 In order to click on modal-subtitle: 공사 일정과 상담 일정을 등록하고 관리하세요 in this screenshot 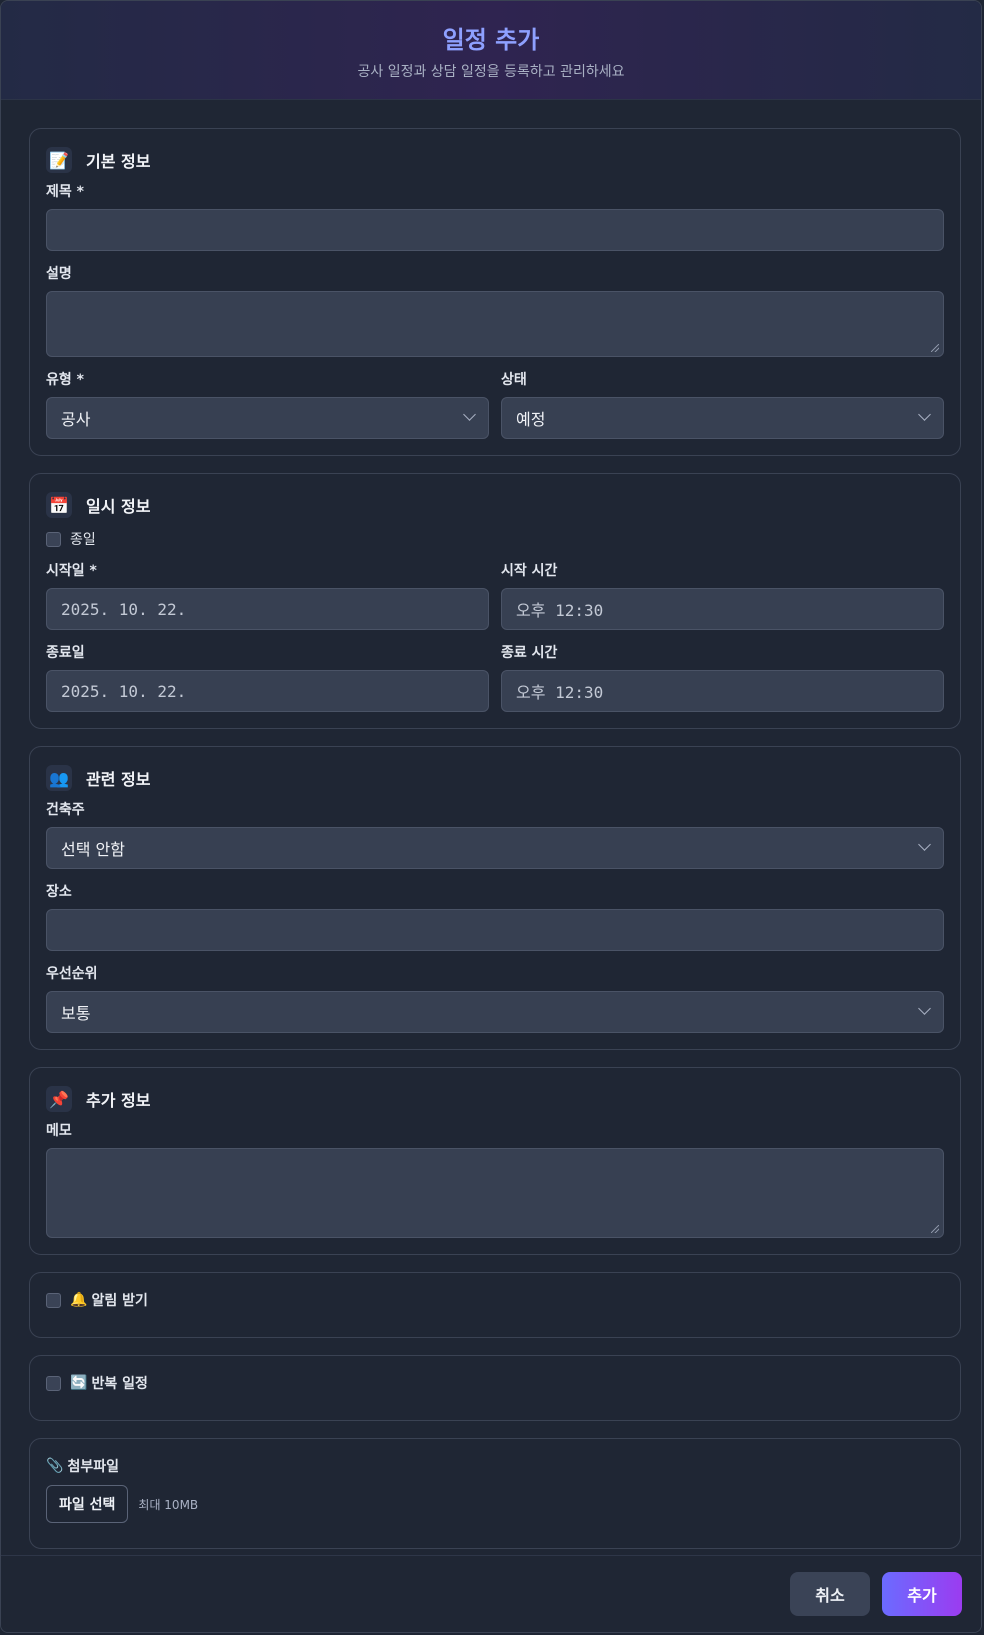, I will do `click(491, 72)`.